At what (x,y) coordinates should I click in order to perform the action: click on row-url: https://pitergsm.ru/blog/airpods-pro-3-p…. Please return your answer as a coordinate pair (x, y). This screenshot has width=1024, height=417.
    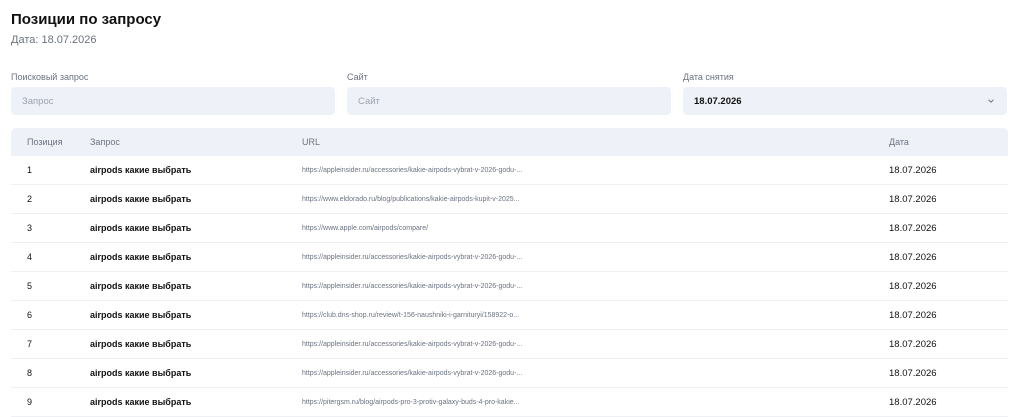
    Looking at the image, I should click on (410, 402).